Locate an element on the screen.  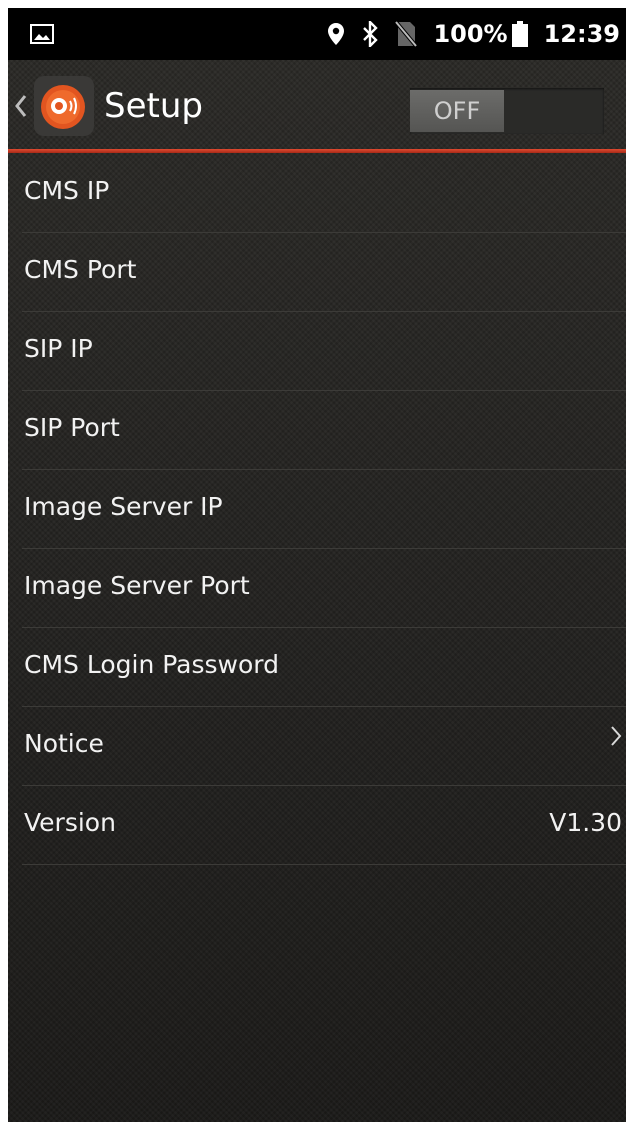
setting-label: CMS Port is located at coordinates (80, 269).